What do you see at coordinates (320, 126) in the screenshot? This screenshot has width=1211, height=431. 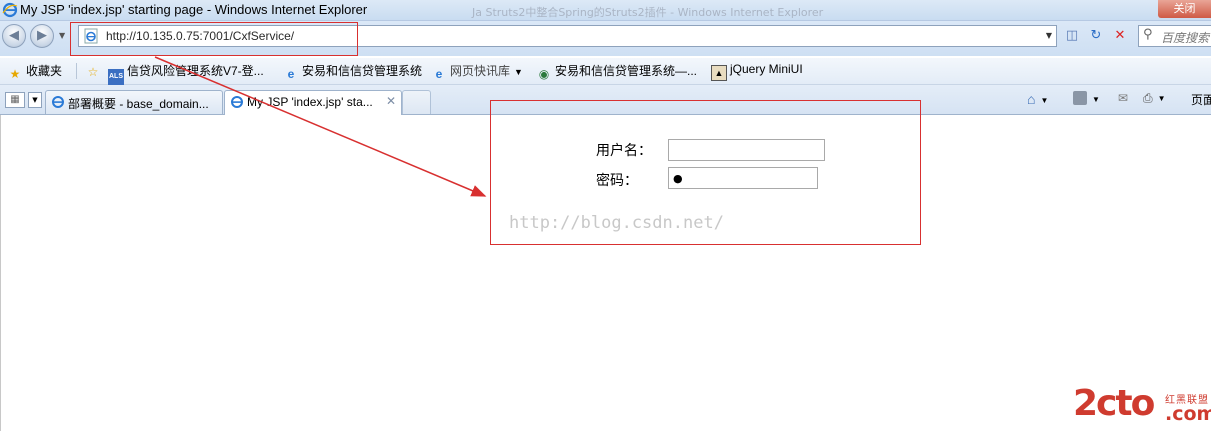 I see `annotation-arrow` at bounding box center [320, 126].